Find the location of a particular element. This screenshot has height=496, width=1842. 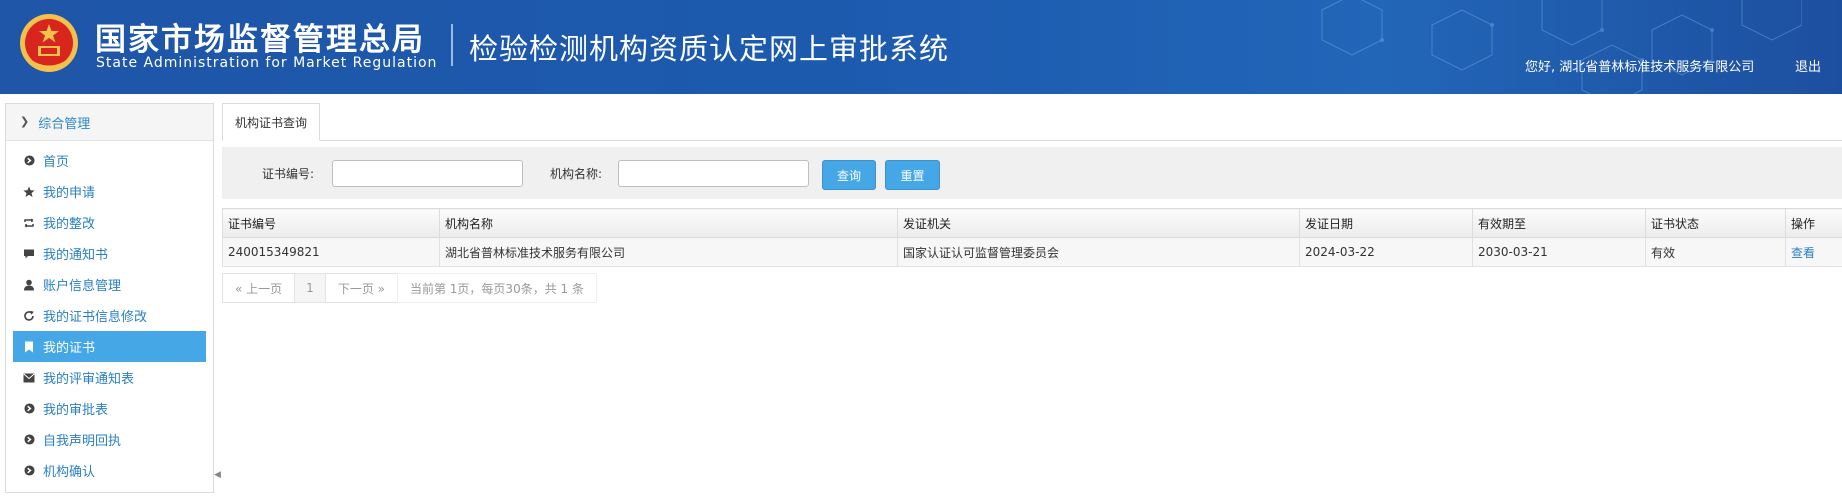

retweet-icon is located at coordinates (29, 223).